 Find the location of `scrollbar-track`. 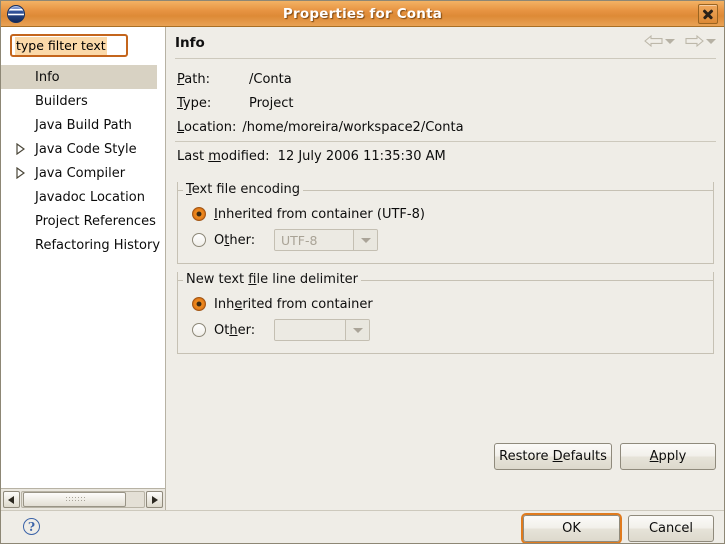

scrollbar-track is located at coordinates (83, 499).